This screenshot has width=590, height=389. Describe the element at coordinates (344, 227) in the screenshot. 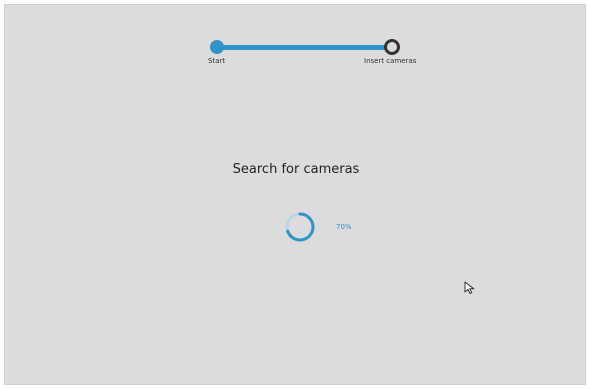

I see `progress-percent: 70%` at that location.